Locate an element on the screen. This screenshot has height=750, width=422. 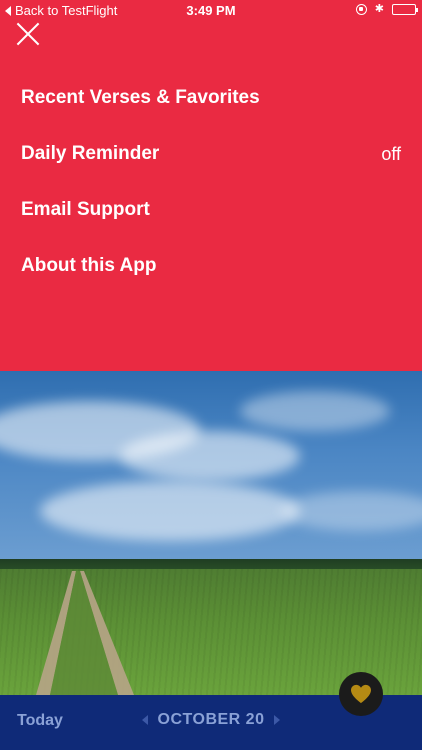
heart-icon is located at coordinates (361, 694).